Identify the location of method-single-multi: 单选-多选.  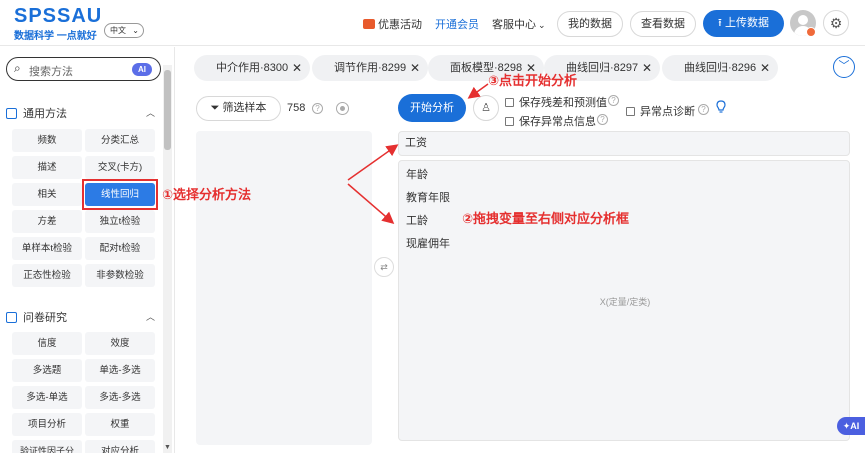
(120, 370).